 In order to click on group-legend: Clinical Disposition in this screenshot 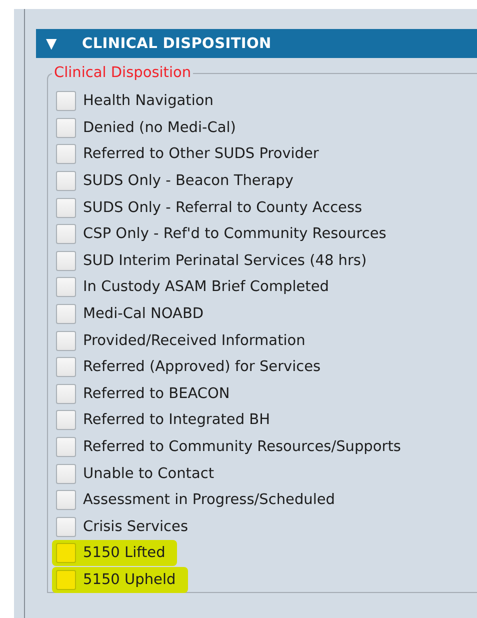, I will do `click(123, 73)`.